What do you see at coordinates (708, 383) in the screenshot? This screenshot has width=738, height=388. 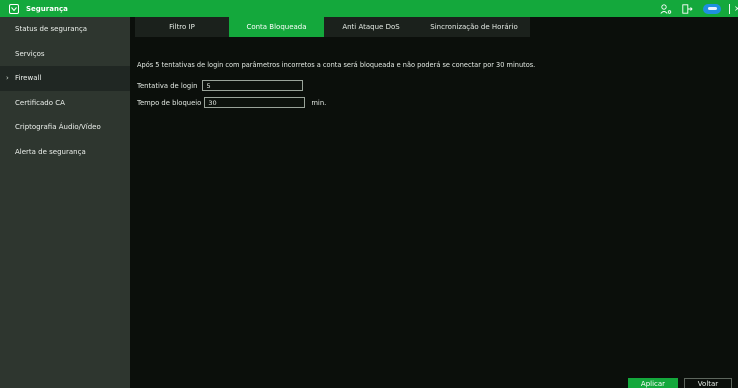 I see `back-button: Voltar` at bounding box center [708, 383].